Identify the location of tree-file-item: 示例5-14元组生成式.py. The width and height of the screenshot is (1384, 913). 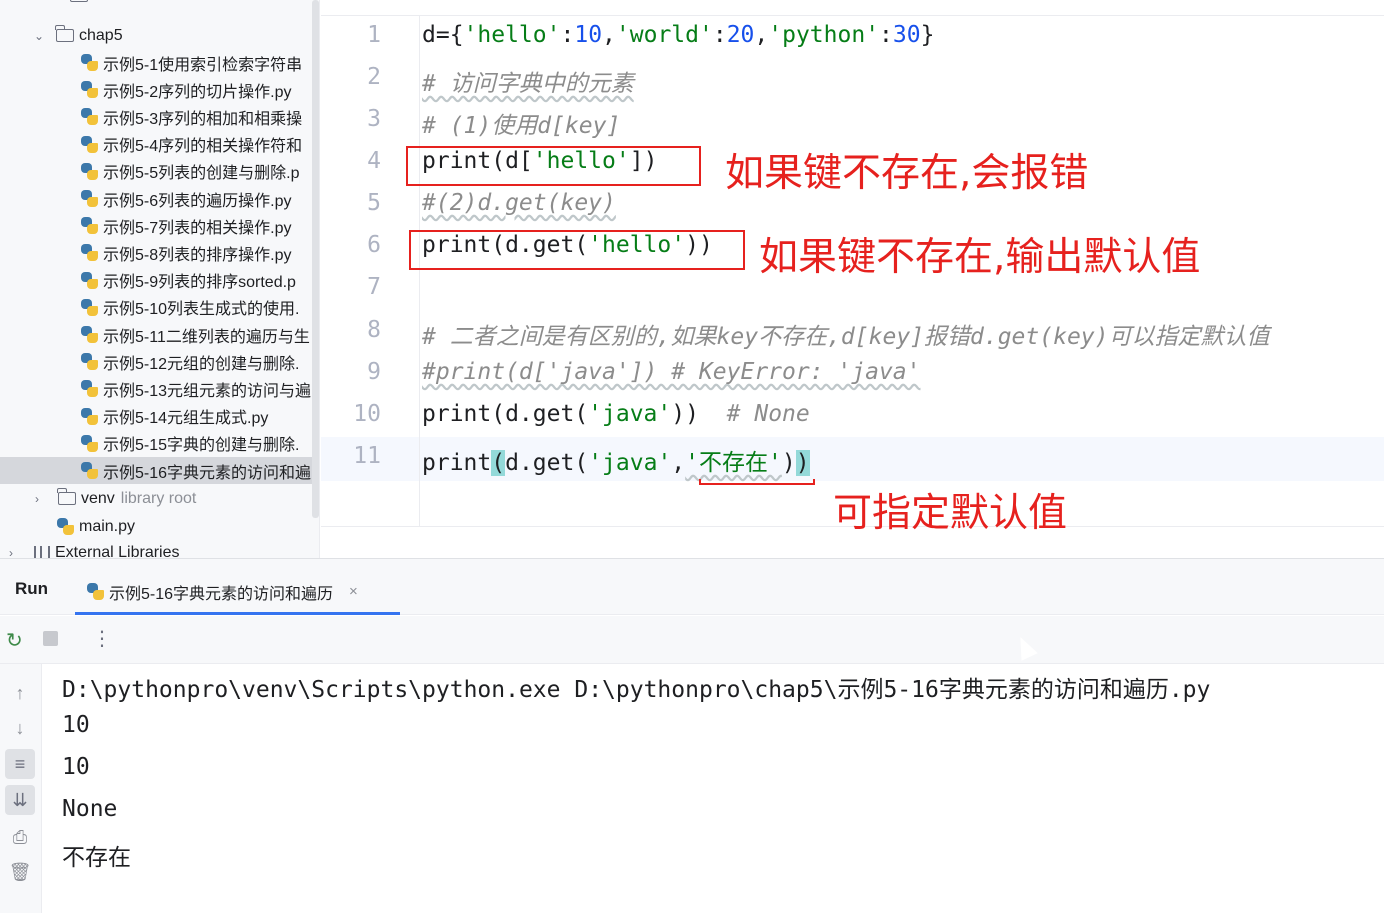
(159, 416).